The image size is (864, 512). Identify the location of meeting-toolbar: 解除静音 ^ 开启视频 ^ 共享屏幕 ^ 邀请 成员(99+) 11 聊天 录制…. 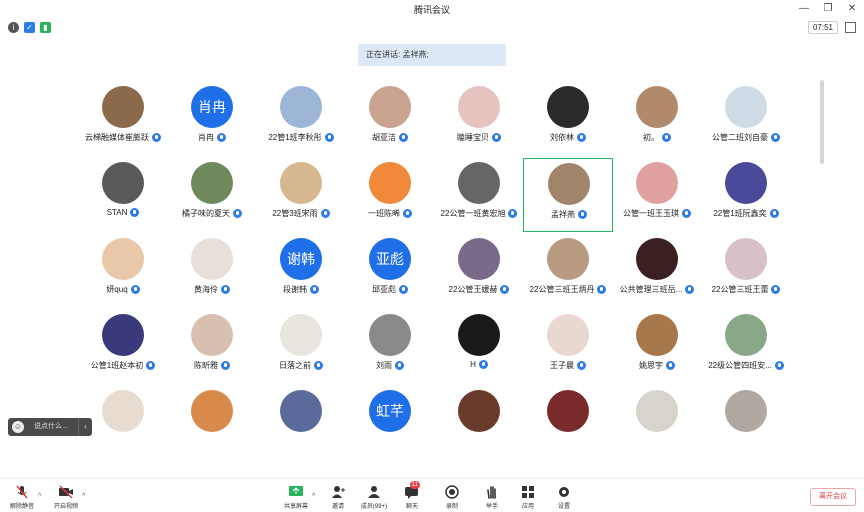
(432, 495).